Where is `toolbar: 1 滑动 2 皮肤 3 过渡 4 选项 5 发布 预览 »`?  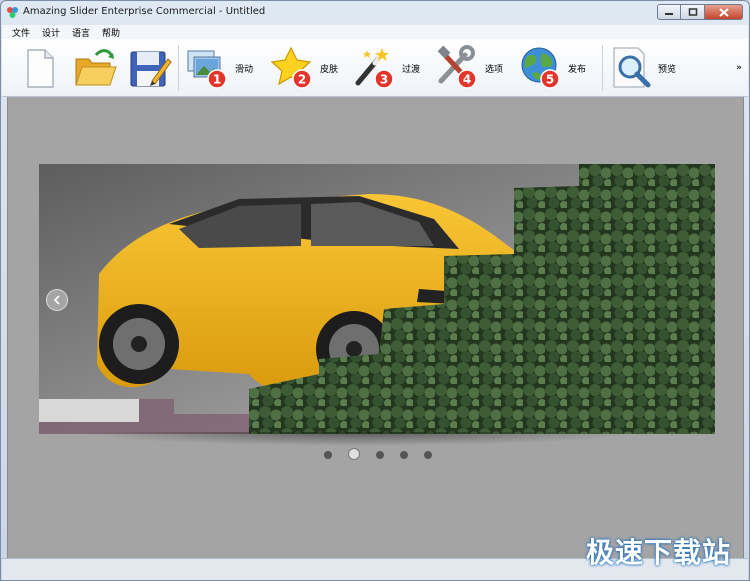
toolbar: 1 滑动 2 皮肤 3 过渡 4 选项 5 发布 预览 » is located at coordinates (375, 68).